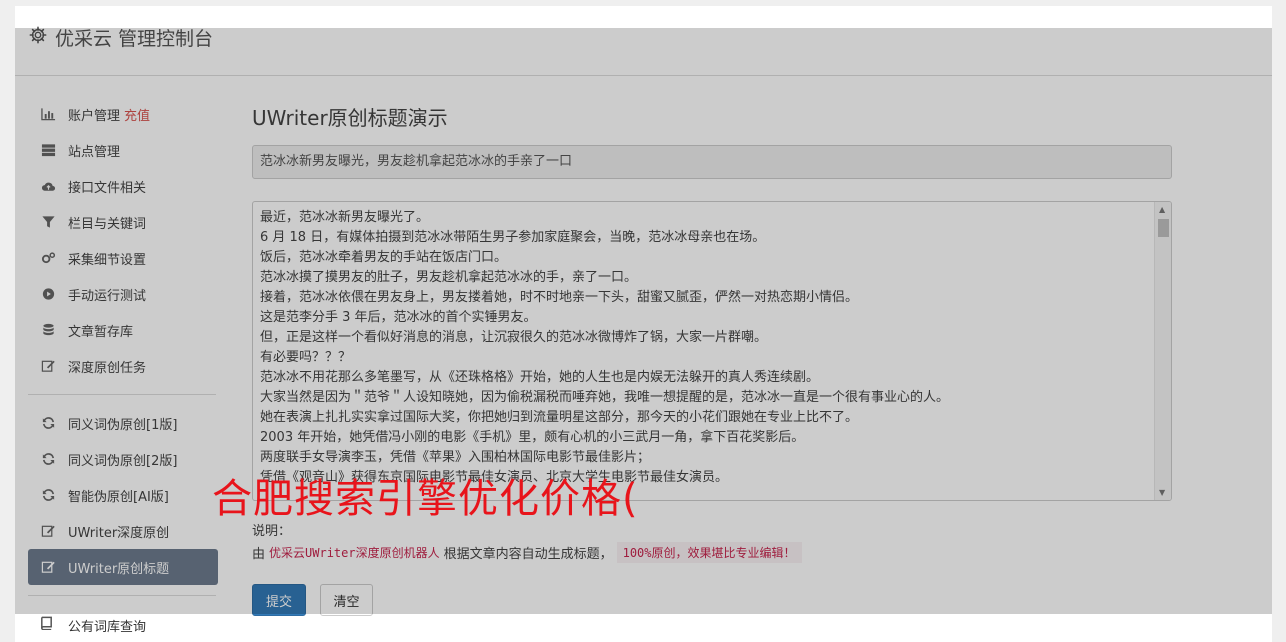  What do you see at coordinates (350, 118) in the screenshot?
I see `page-title: UWriter原创标题演示` at bounding box center [350, 118].